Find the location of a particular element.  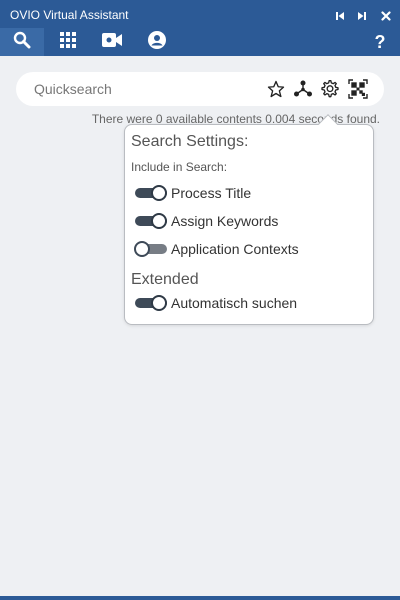

skip-forward-icon is located at coordinates (362, 16).